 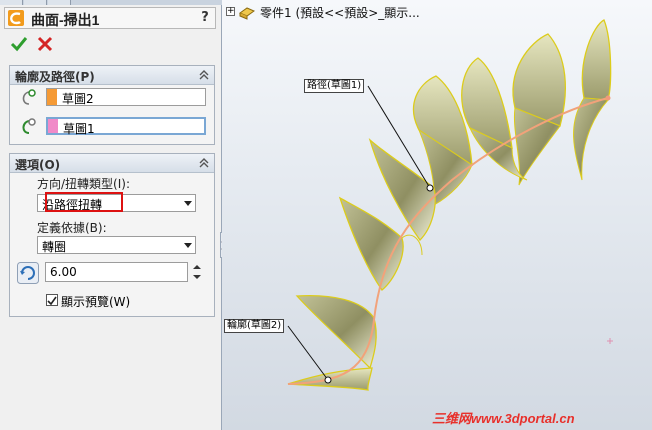 I want to click on feature-title: 曲面-掃出1, so click(x=65, y=20).